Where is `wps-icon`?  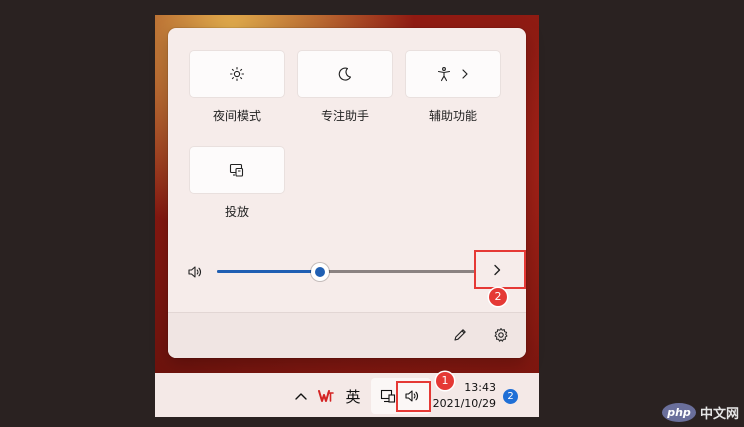 wps-icon is located at coordinates (326, 396).